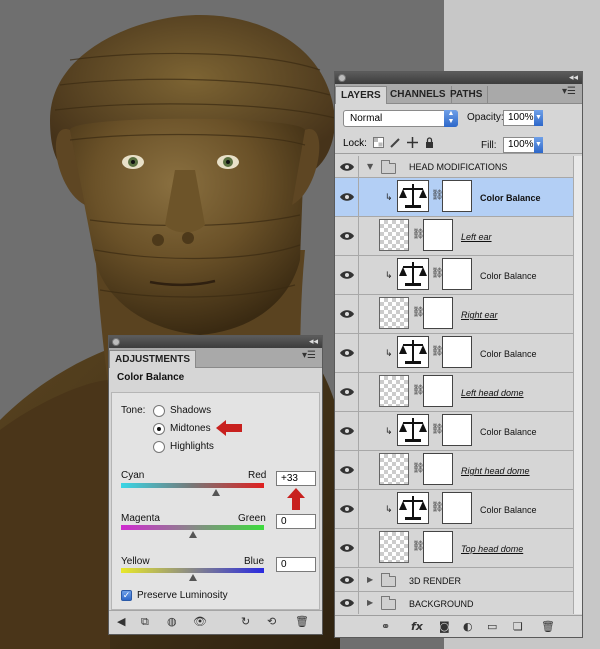 The width and height of the screenshot is (600, 649). Describe the element at coordinates (159, 447) in the screenshot. I see `radio-highlights` at that location.